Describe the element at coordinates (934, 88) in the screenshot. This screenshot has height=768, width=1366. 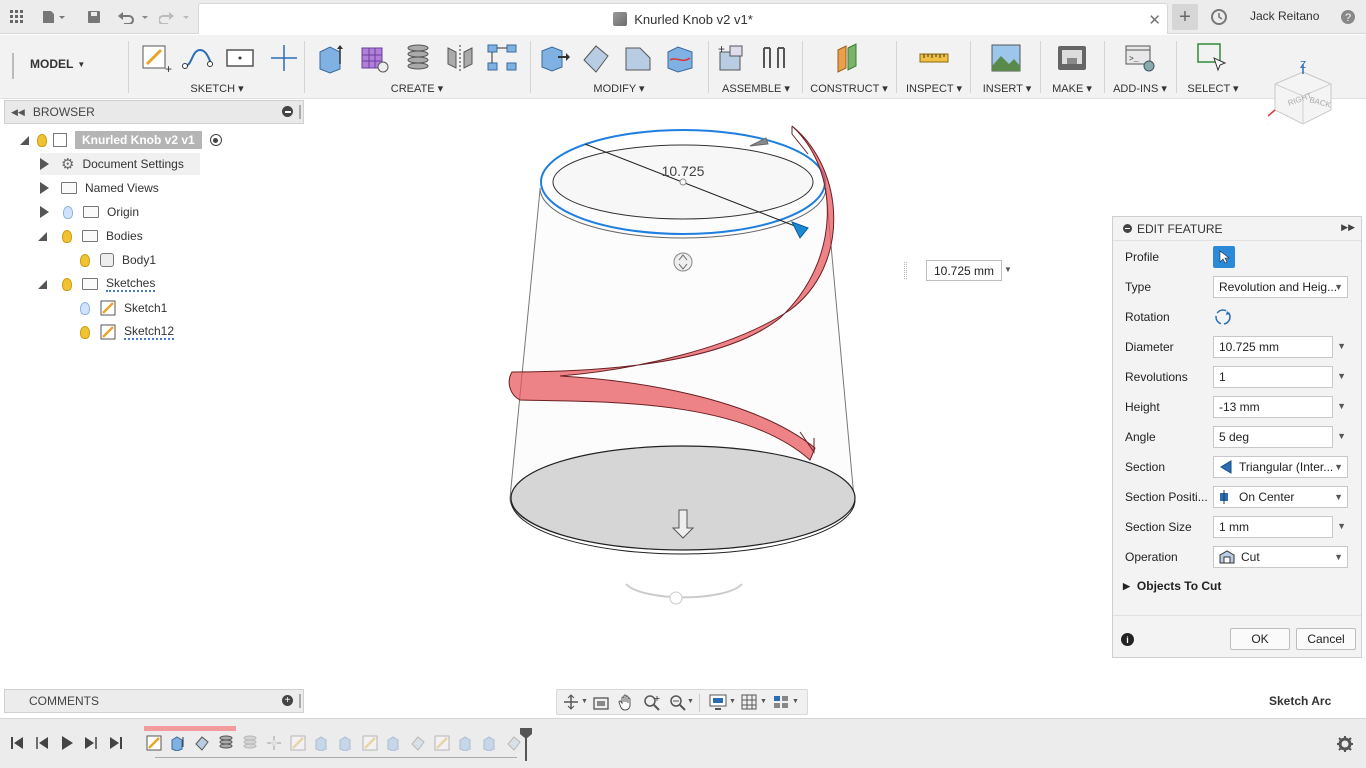
I see `inspect-menu: INSPECT ▾` at that location.